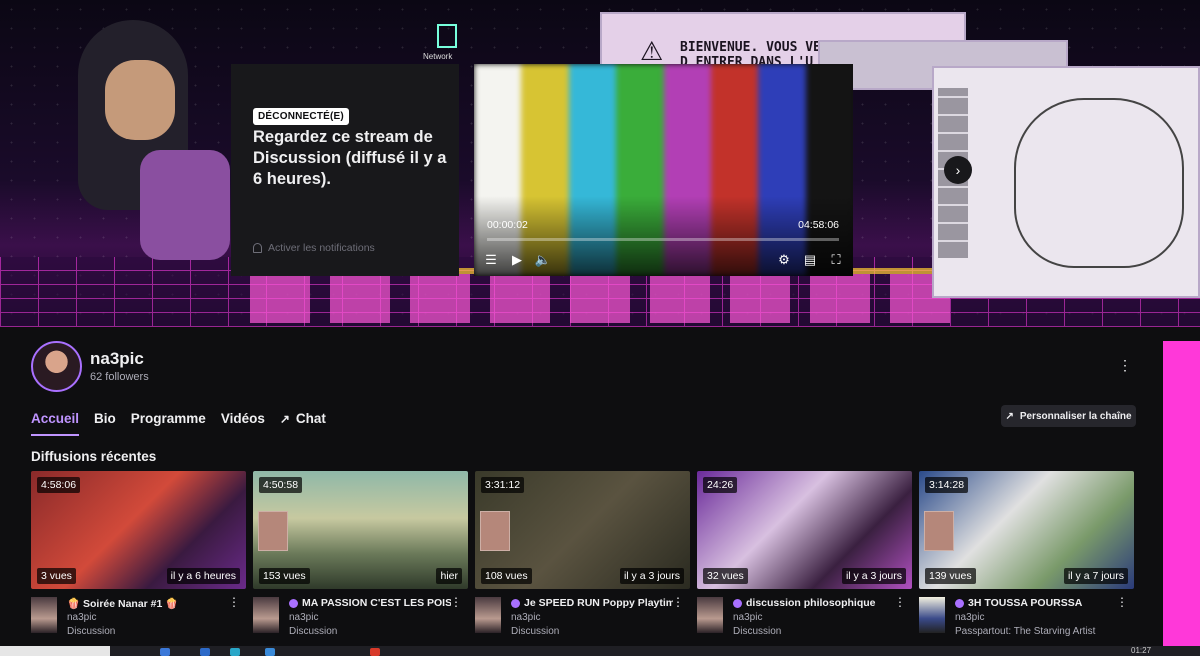  What do you see at coordinates (947, 485) in the screenshot?
I see `video-duration: 3:14:28` at bounding box center [947, 485].